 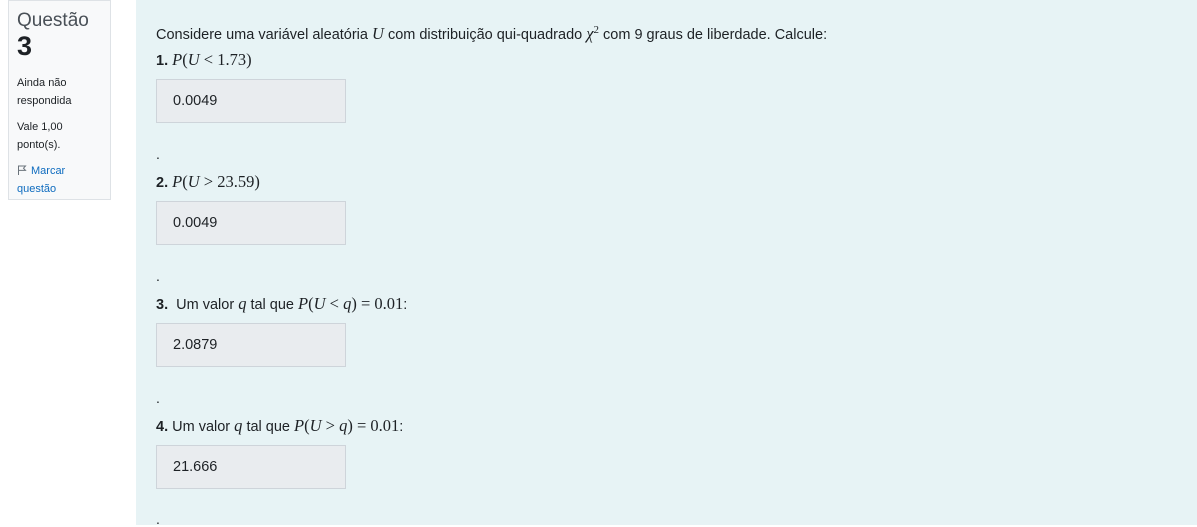 What do you see at coordinates (590, 33) in the screenshot?
I see `intro-chi: χ` at bounding box center [590, 33].